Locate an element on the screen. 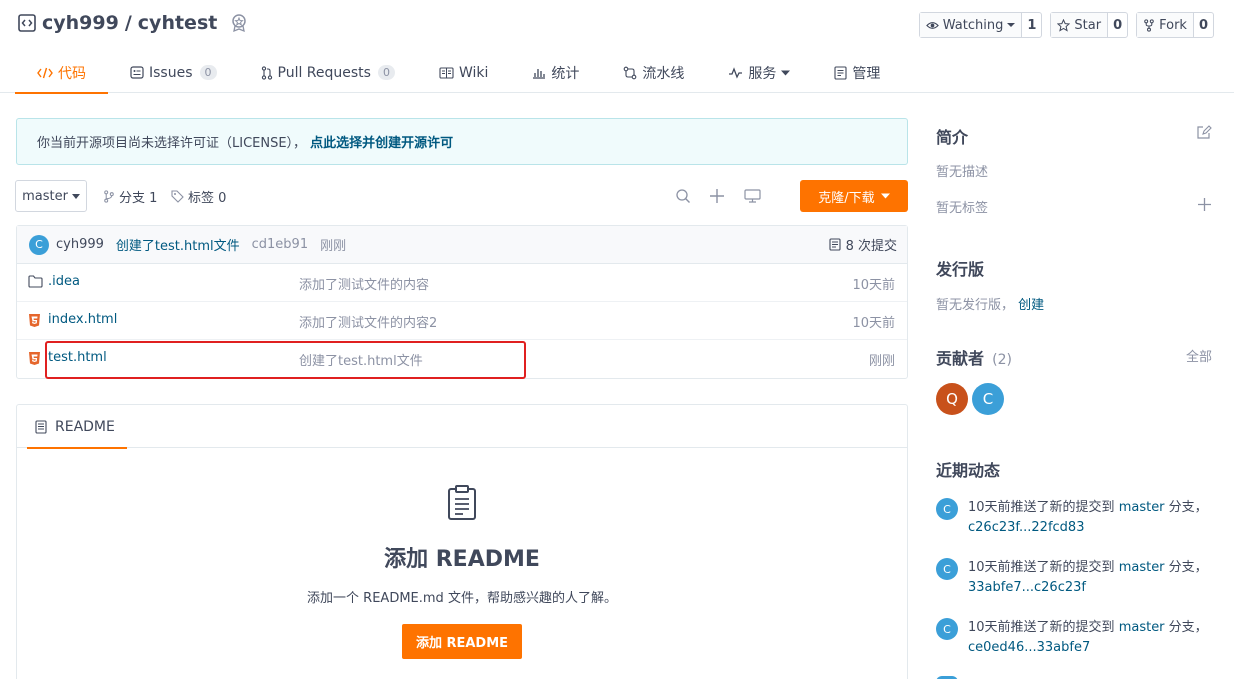 The height and width of the screenshot is (679, 1234). tab-manage: 管理 is located at coordinates (857, 72).